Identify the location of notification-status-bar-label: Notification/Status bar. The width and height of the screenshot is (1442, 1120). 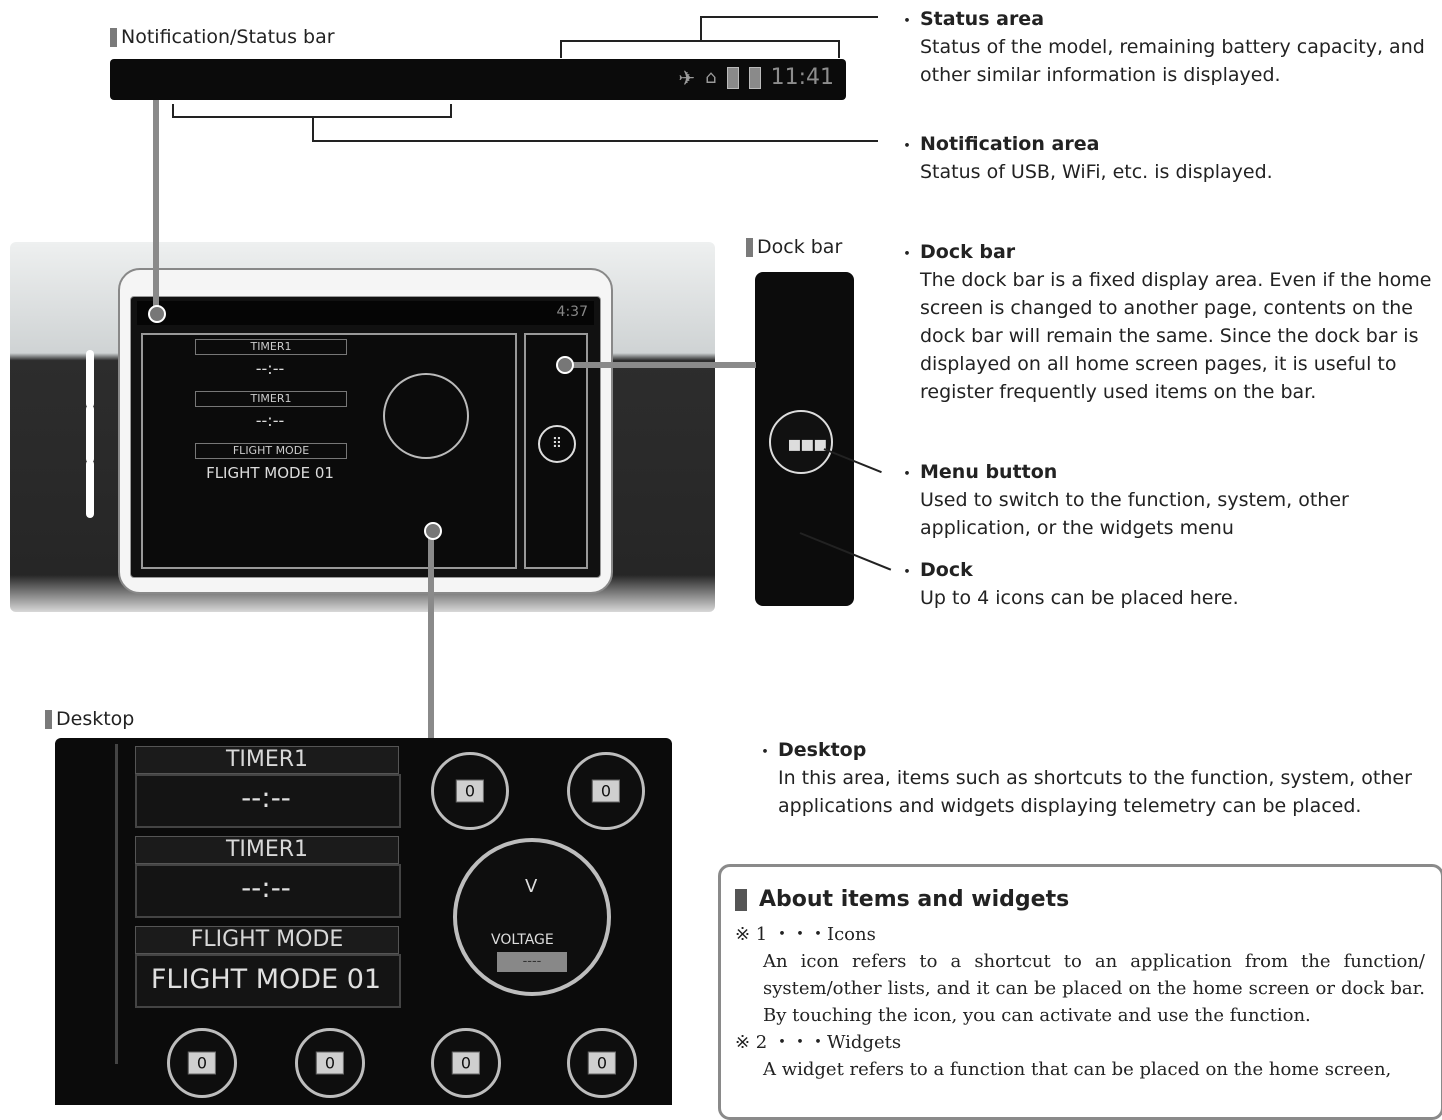
(222, 37).